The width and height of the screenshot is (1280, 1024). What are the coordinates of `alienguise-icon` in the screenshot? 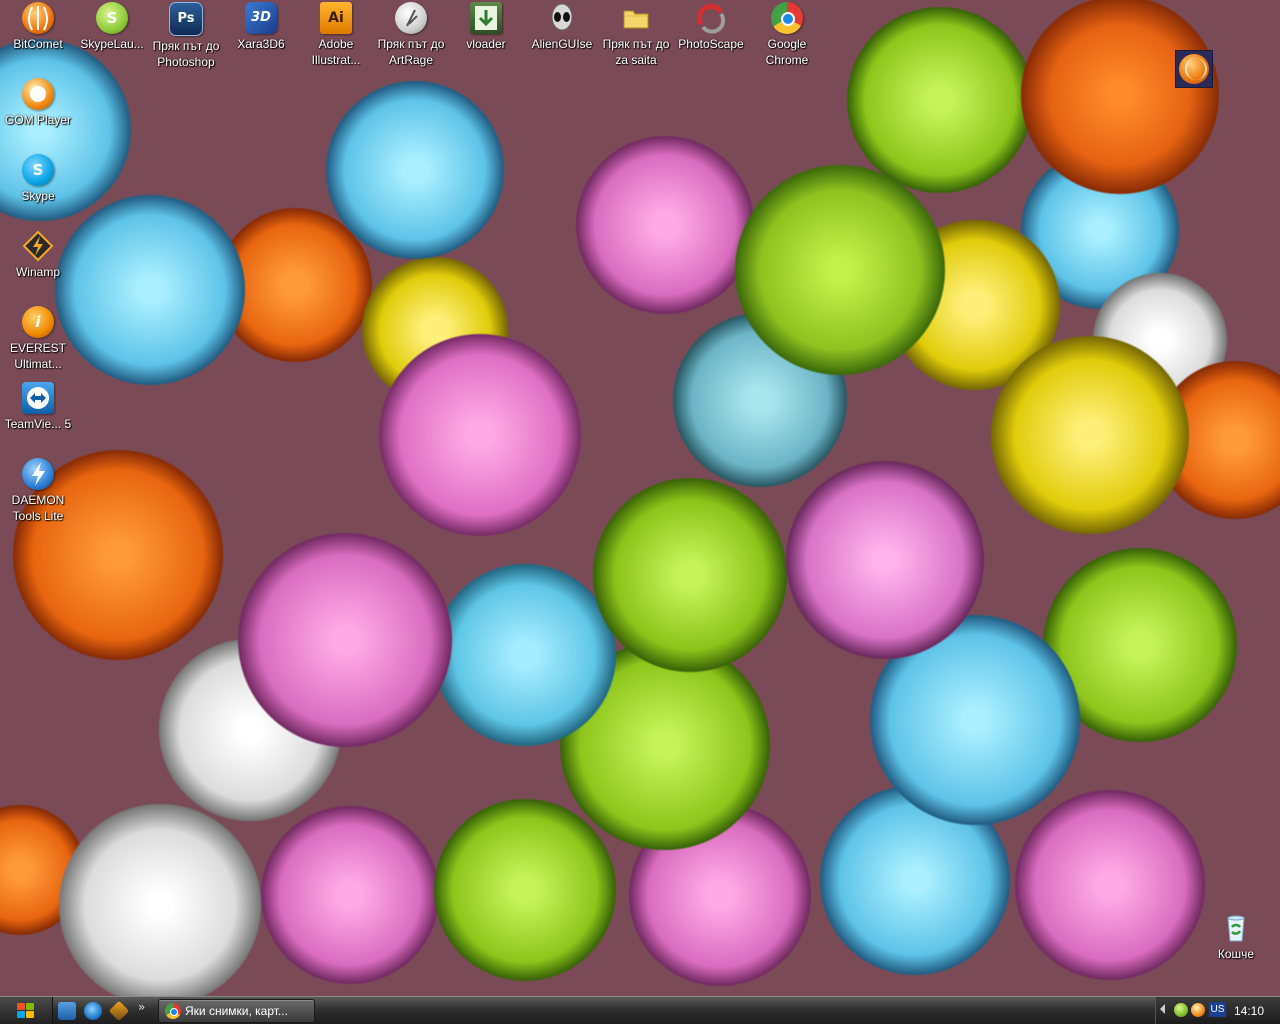 It's located at (562, 18).